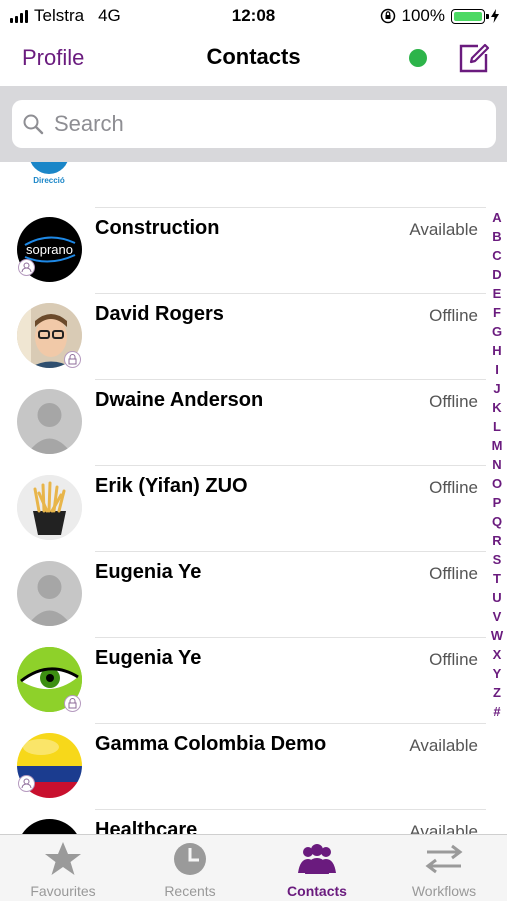  Describe the element at coordinates (63, 858) in the screenshot. I see `star-icon` at that location.